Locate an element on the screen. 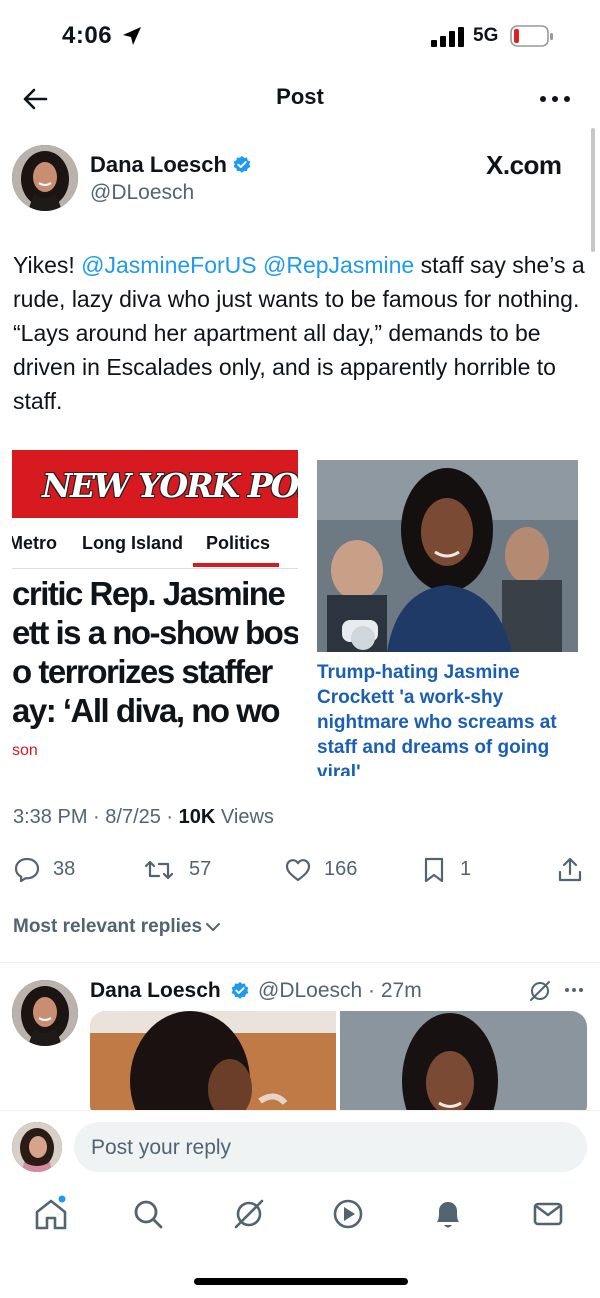 This screenshot has width=600, height=1298. current-user-avatar is located at coordinates (37, 1147).